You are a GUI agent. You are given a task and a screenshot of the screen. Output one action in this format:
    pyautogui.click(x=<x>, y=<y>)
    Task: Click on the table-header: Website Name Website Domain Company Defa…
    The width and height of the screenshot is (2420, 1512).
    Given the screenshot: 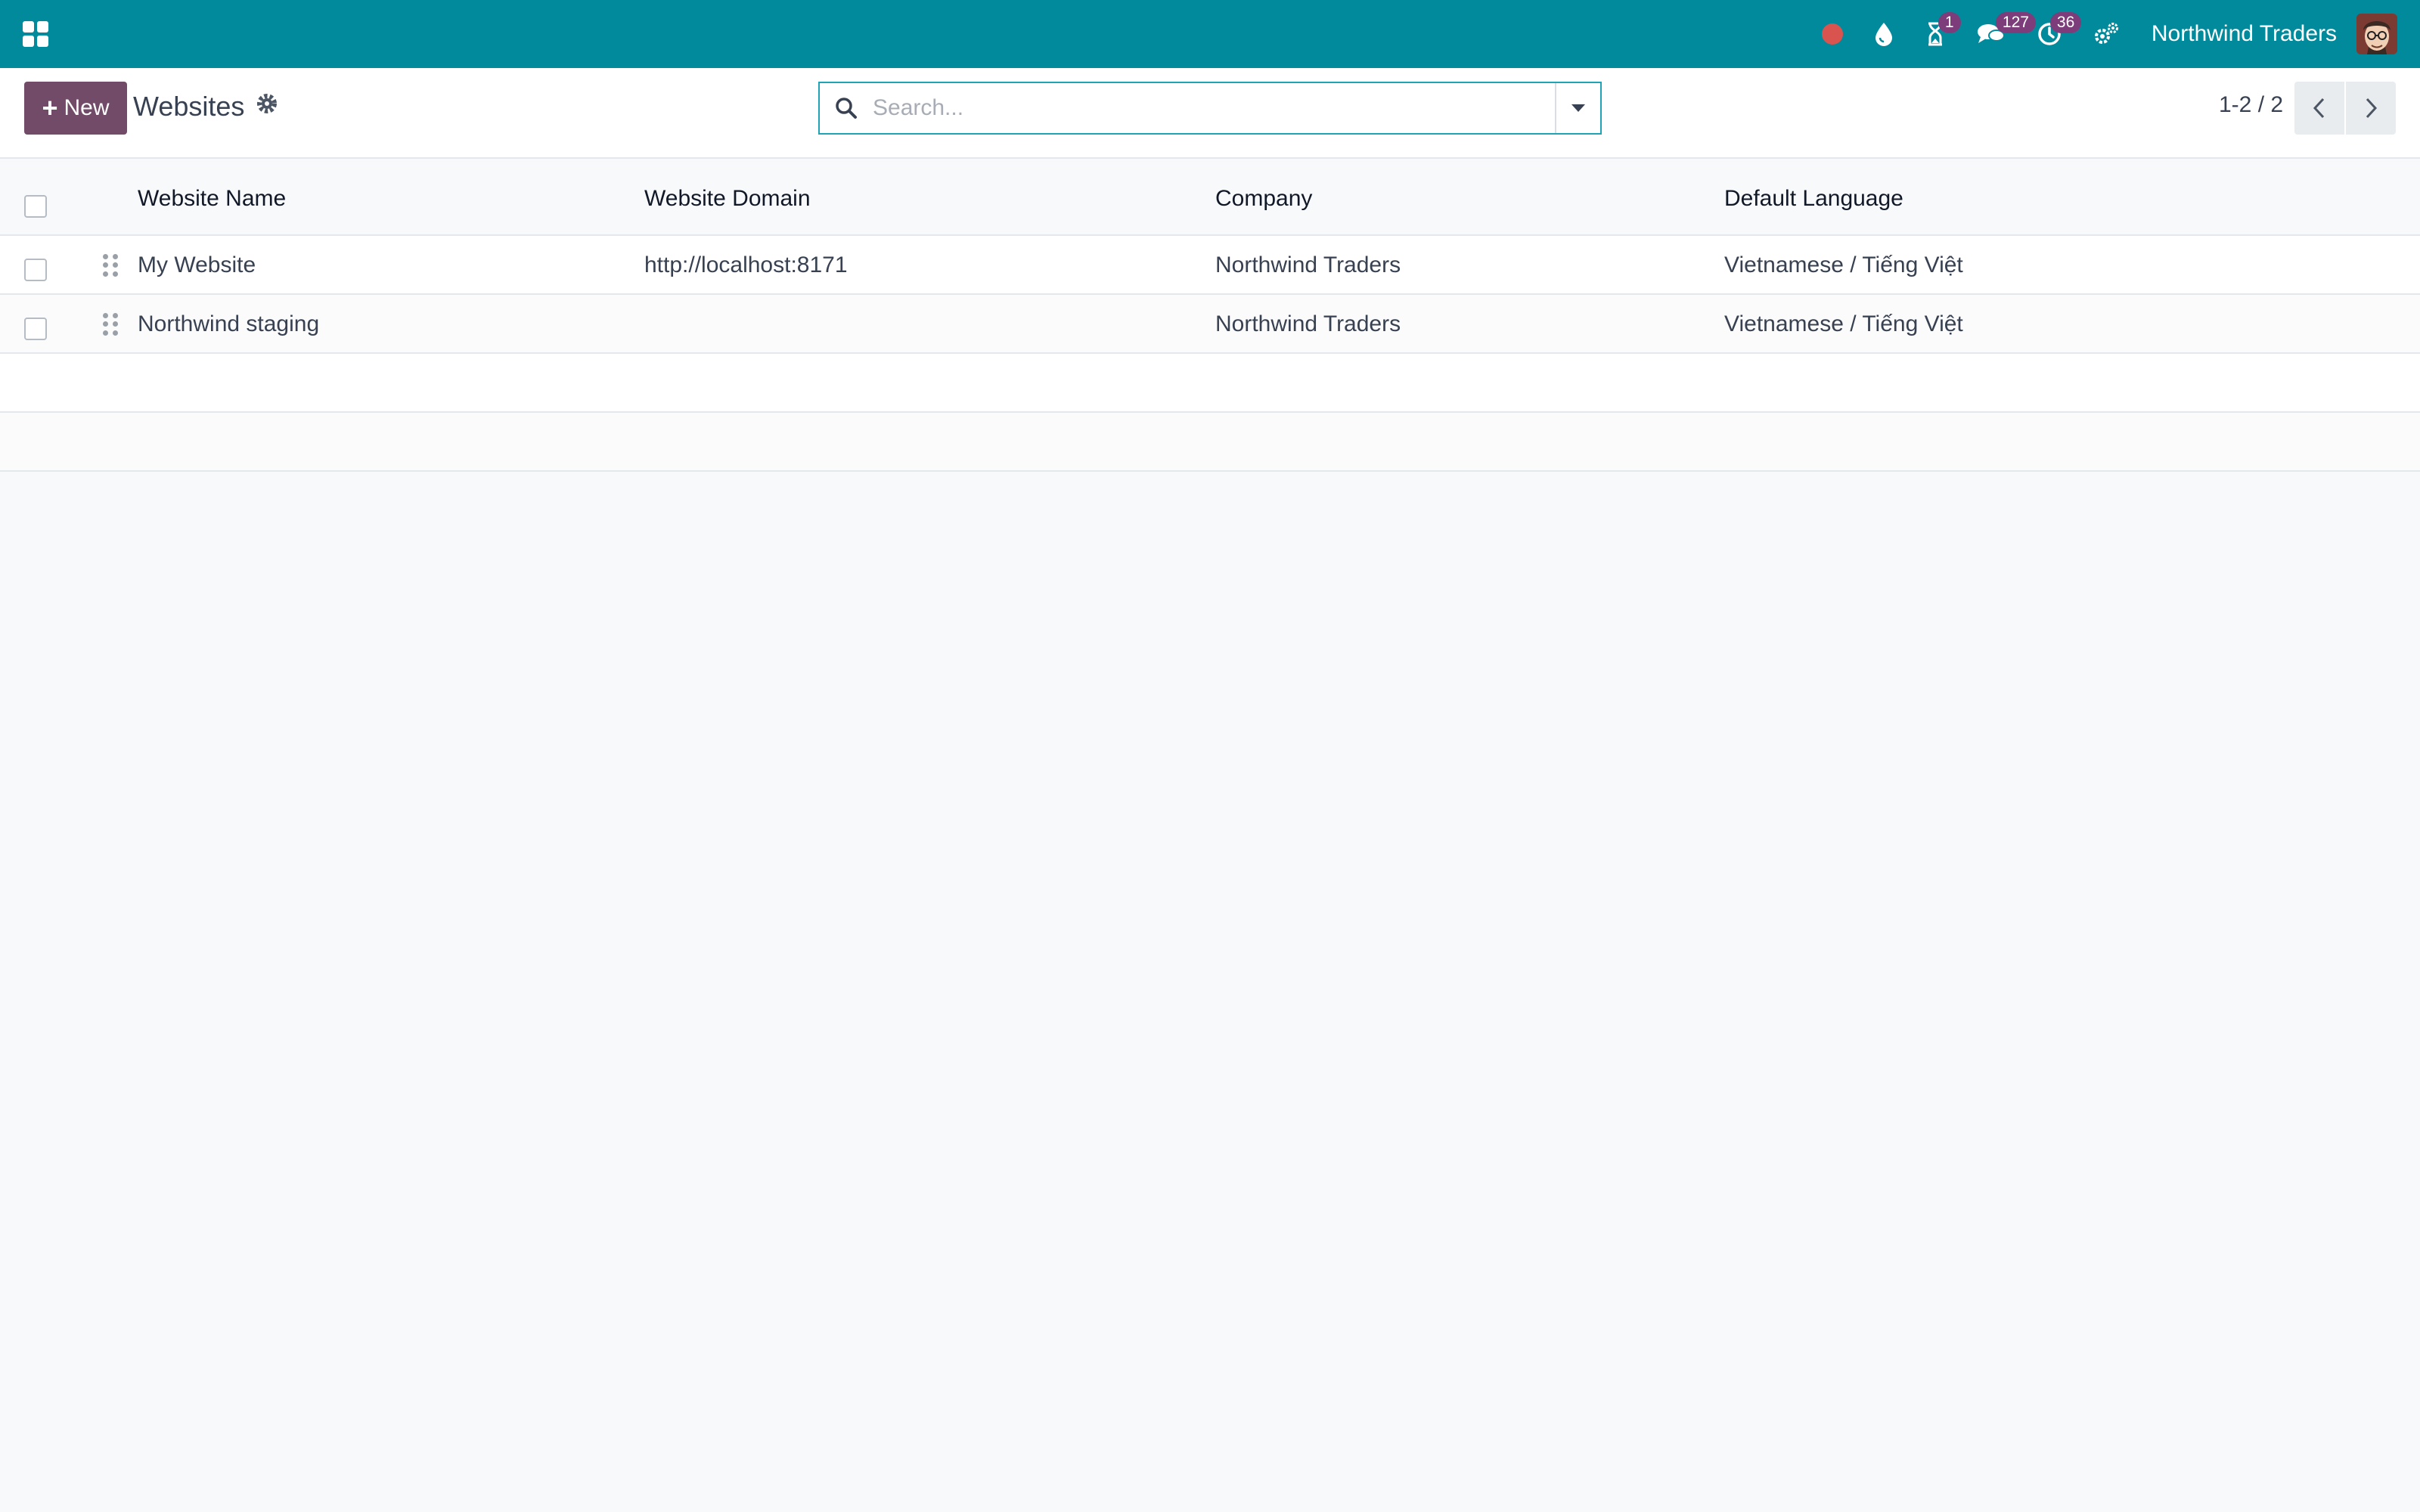 What is the action you would take?
    pyautogui.click(x=1210, y=197)
    